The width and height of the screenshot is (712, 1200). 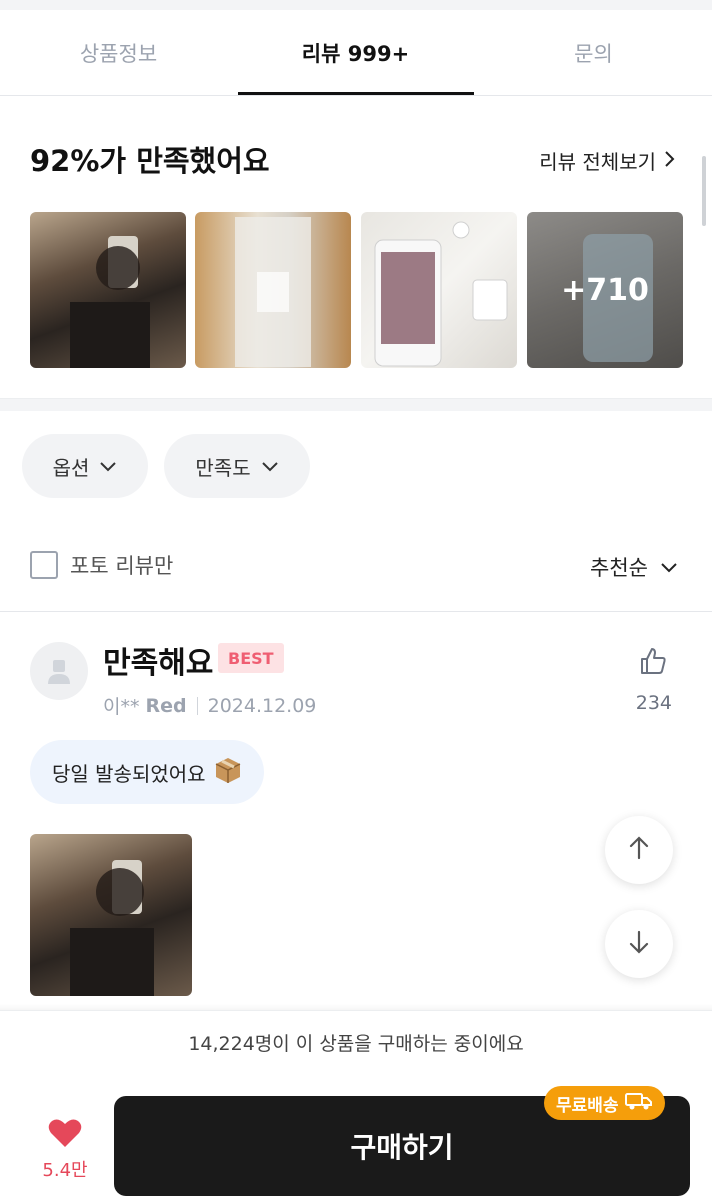 I want to click on reviewer-name: 이**, so click(x=121, y=707).